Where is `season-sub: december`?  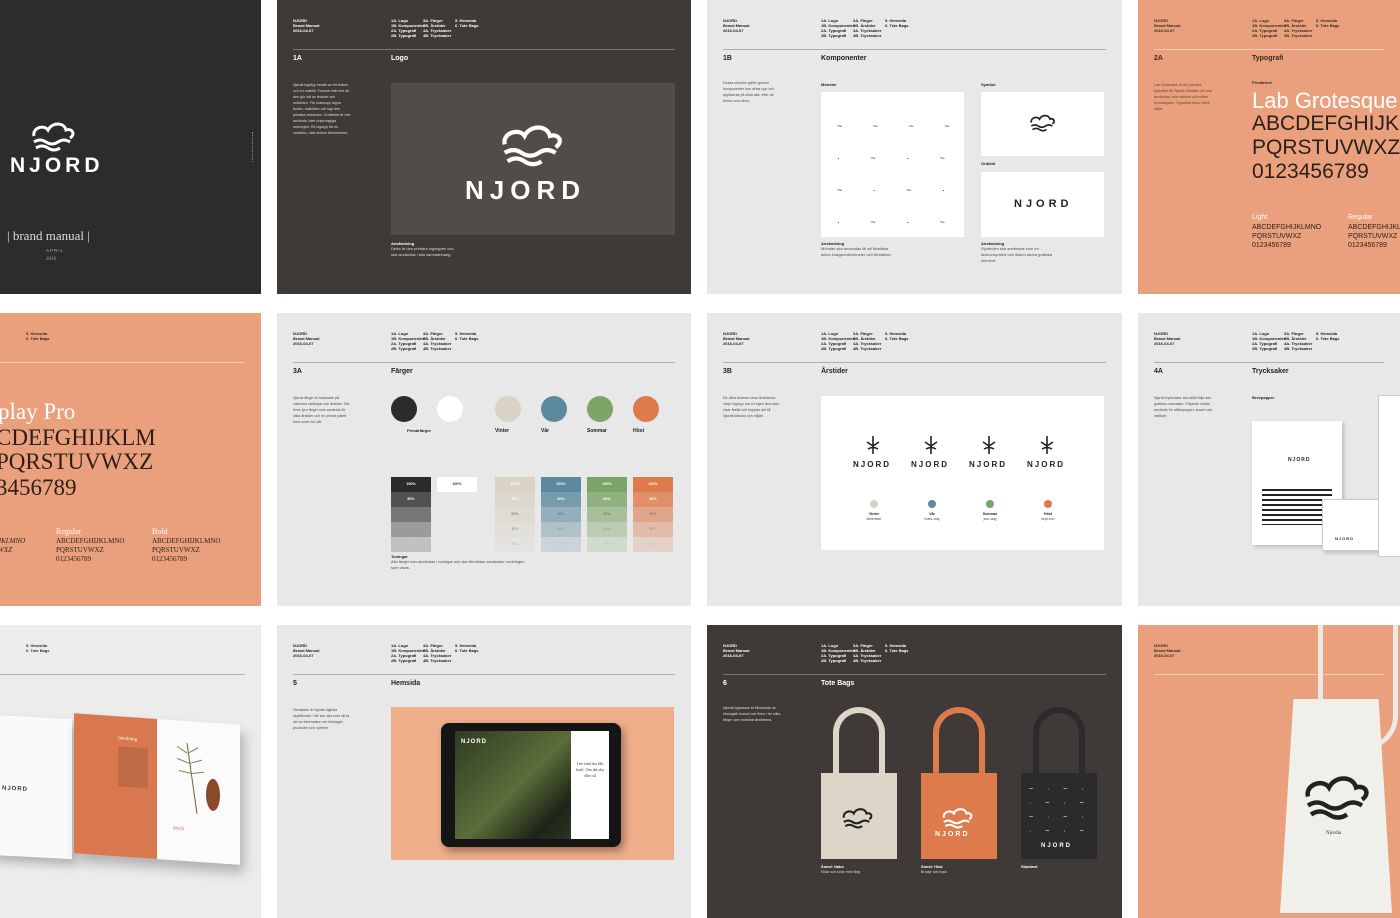
season-sub: december is located at coordinates (874, 519).